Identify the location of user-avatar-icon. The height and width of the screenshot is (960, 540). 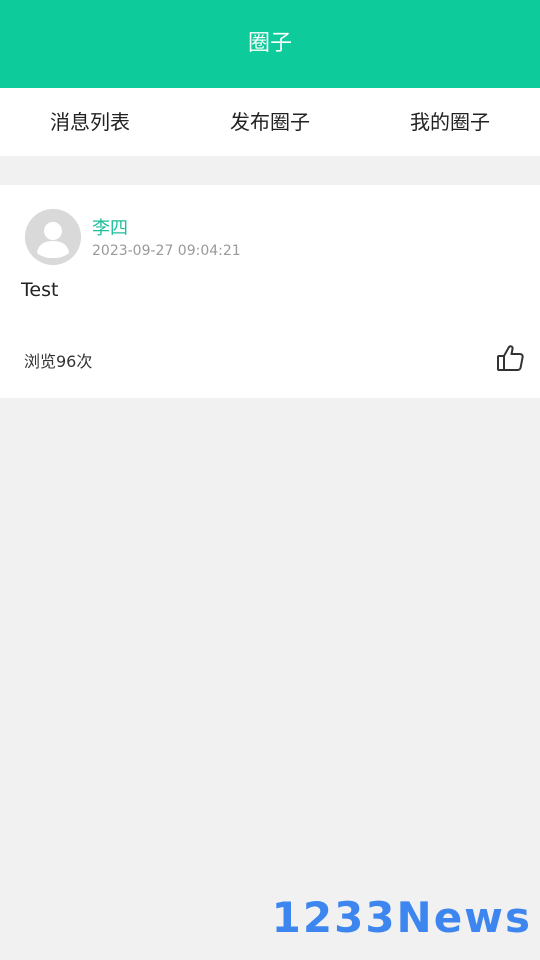
(53, 237).